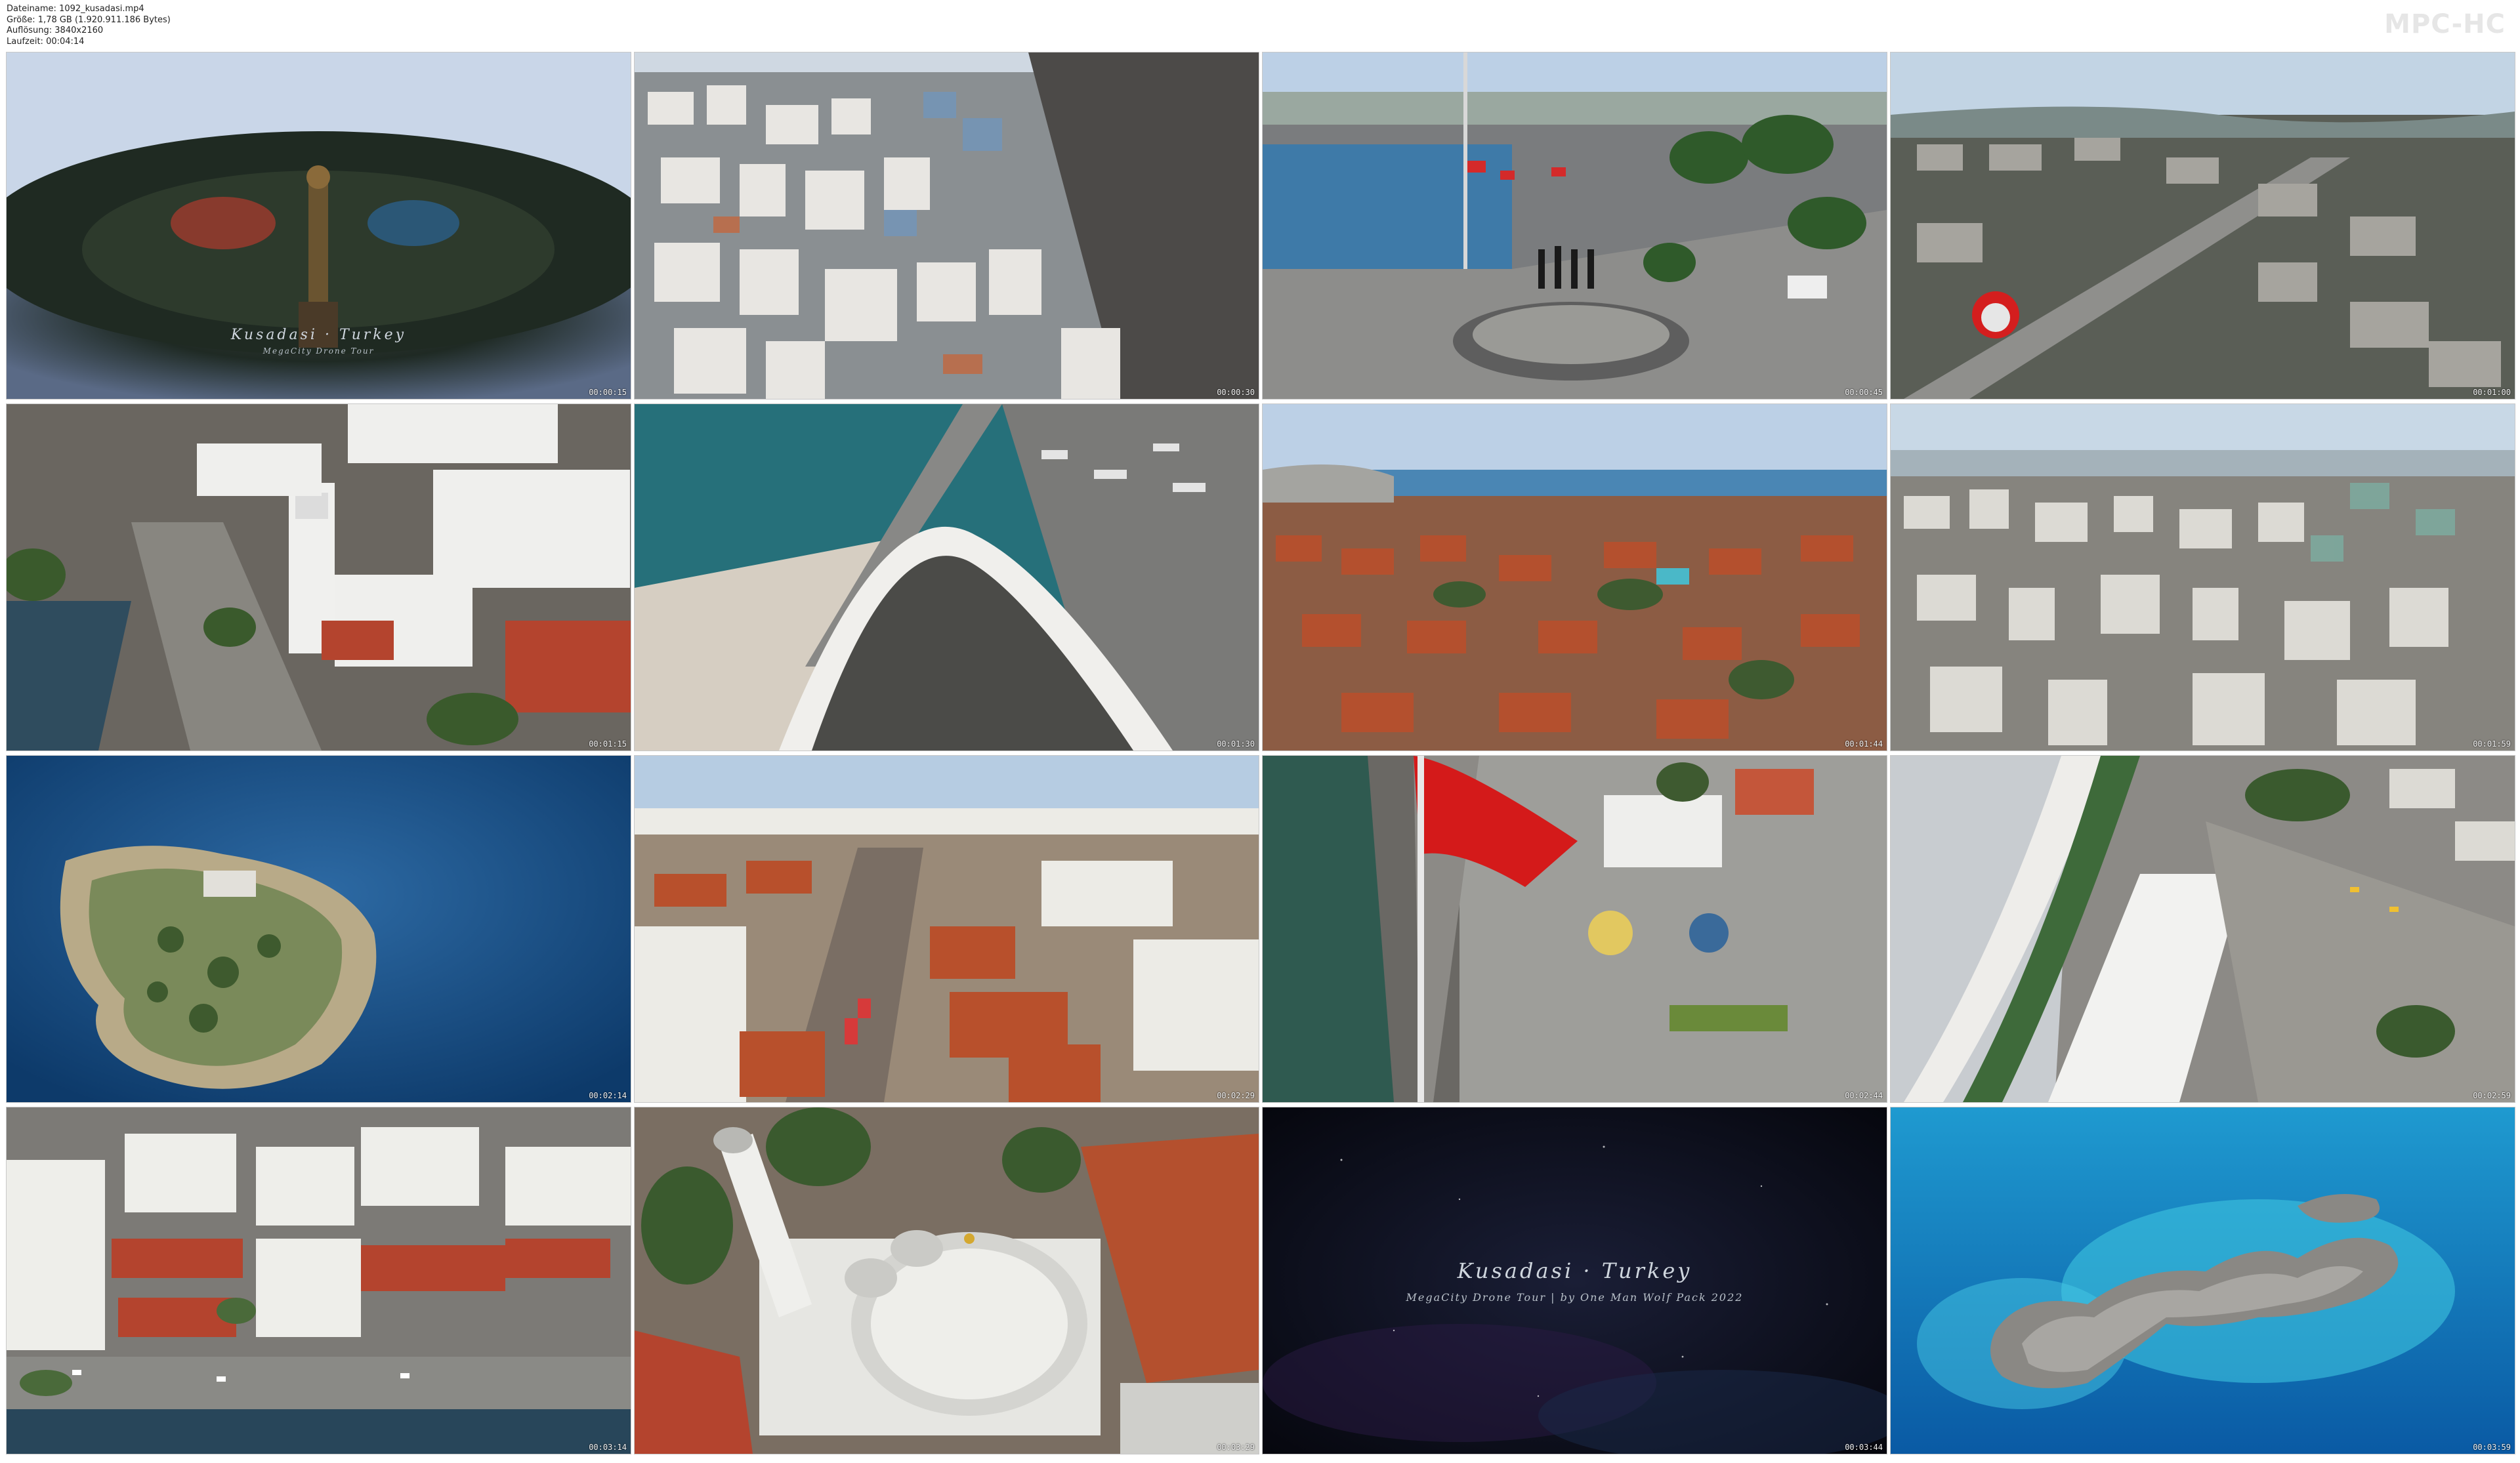 This screenshot has width=2520, height=1463. Describe the element at coordinates (1236, 744) in the screenshot. I see `timestamp: 00:01:30` at that location.